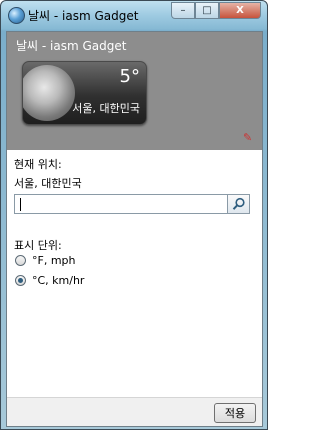  What do you see at coordinates (58, 280) in the screenshot?
I see `unit-option-label: °C, km/hr` at bounding box center [58, 280].